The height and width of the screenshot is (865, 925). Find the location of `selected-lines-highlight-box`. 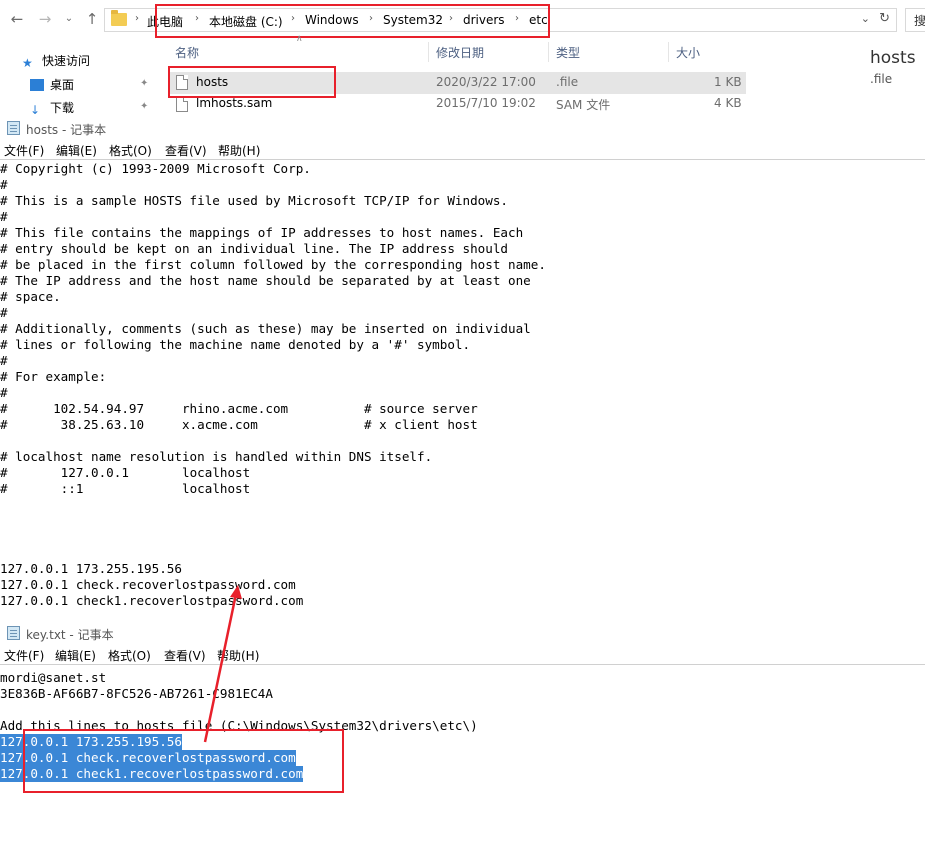

selected-lines-highlight-box is located at coordinates (183, 761).